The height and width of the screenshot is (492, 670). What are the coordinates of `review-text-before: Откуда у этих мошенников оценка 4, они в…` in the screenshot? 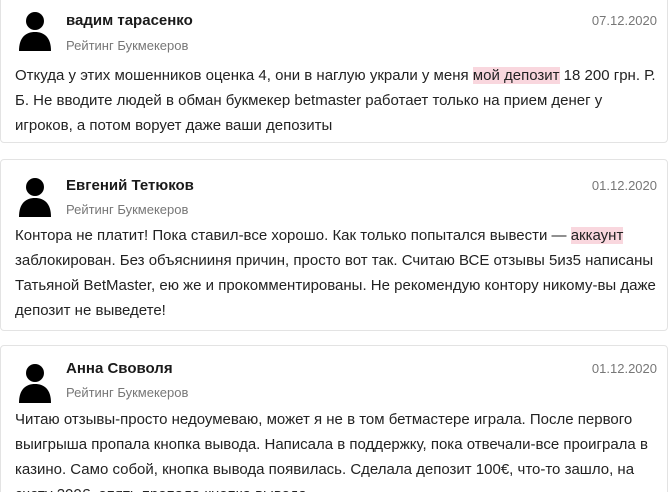 It's located at (244, 75).